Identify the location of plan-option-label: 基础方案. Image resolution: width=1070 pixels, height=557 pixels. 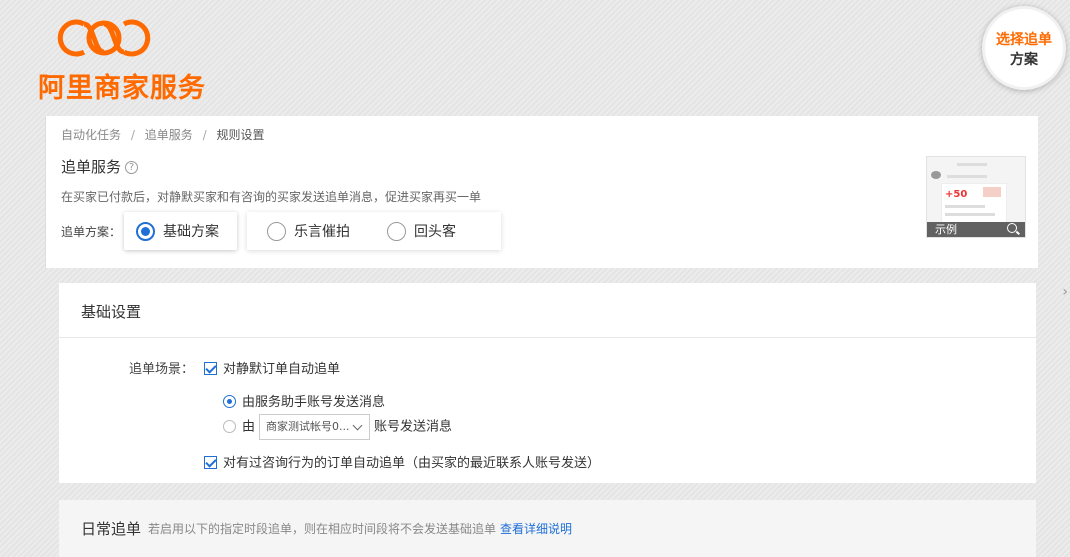
(191, 232).